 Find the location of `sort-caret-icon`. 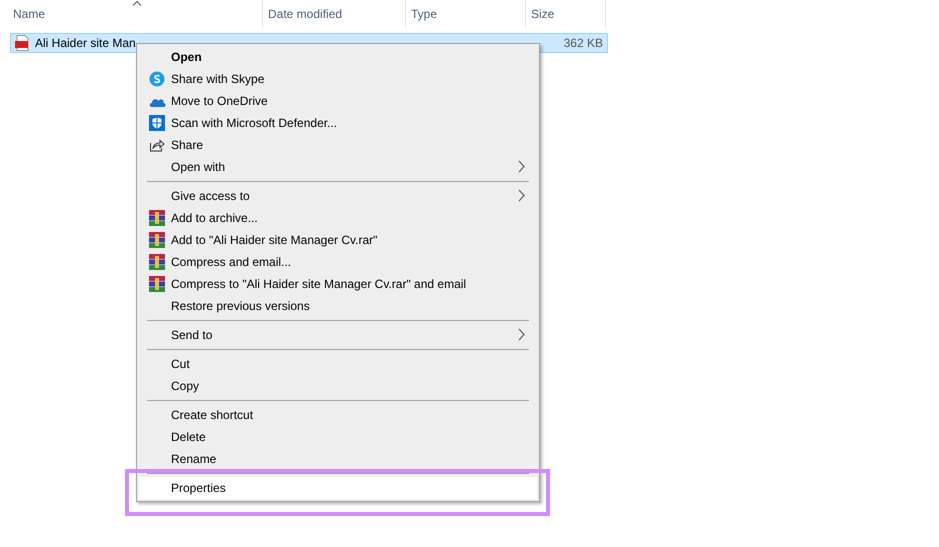

sort-caret-icon is located at coordinates (137, 3).